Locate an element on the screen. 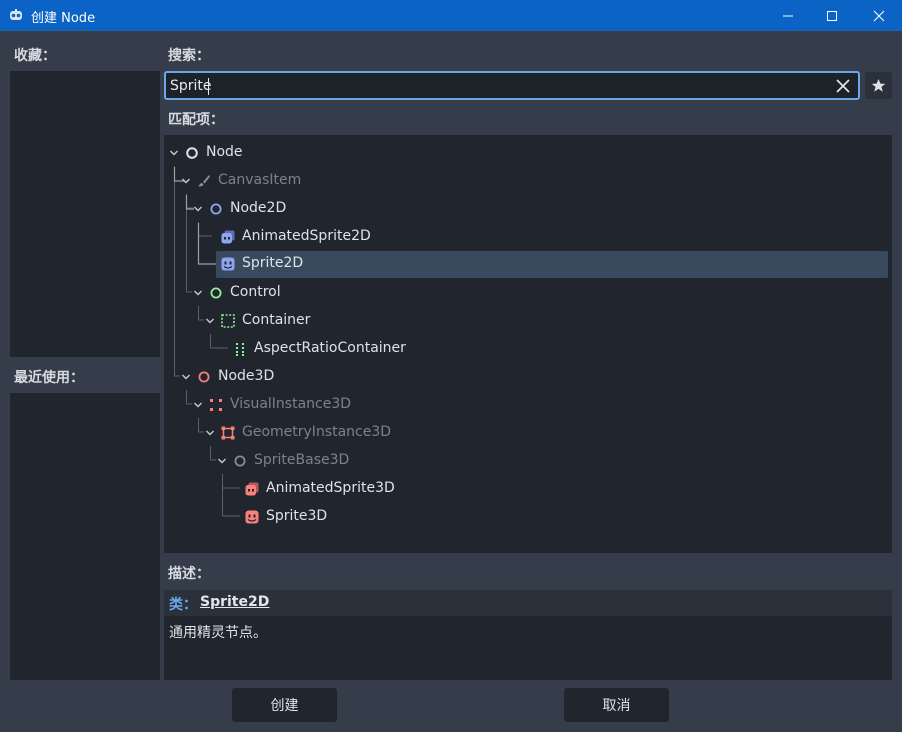 The width and height of the screenshot is (902, 732). search-box is located at coordinates (512, 85).